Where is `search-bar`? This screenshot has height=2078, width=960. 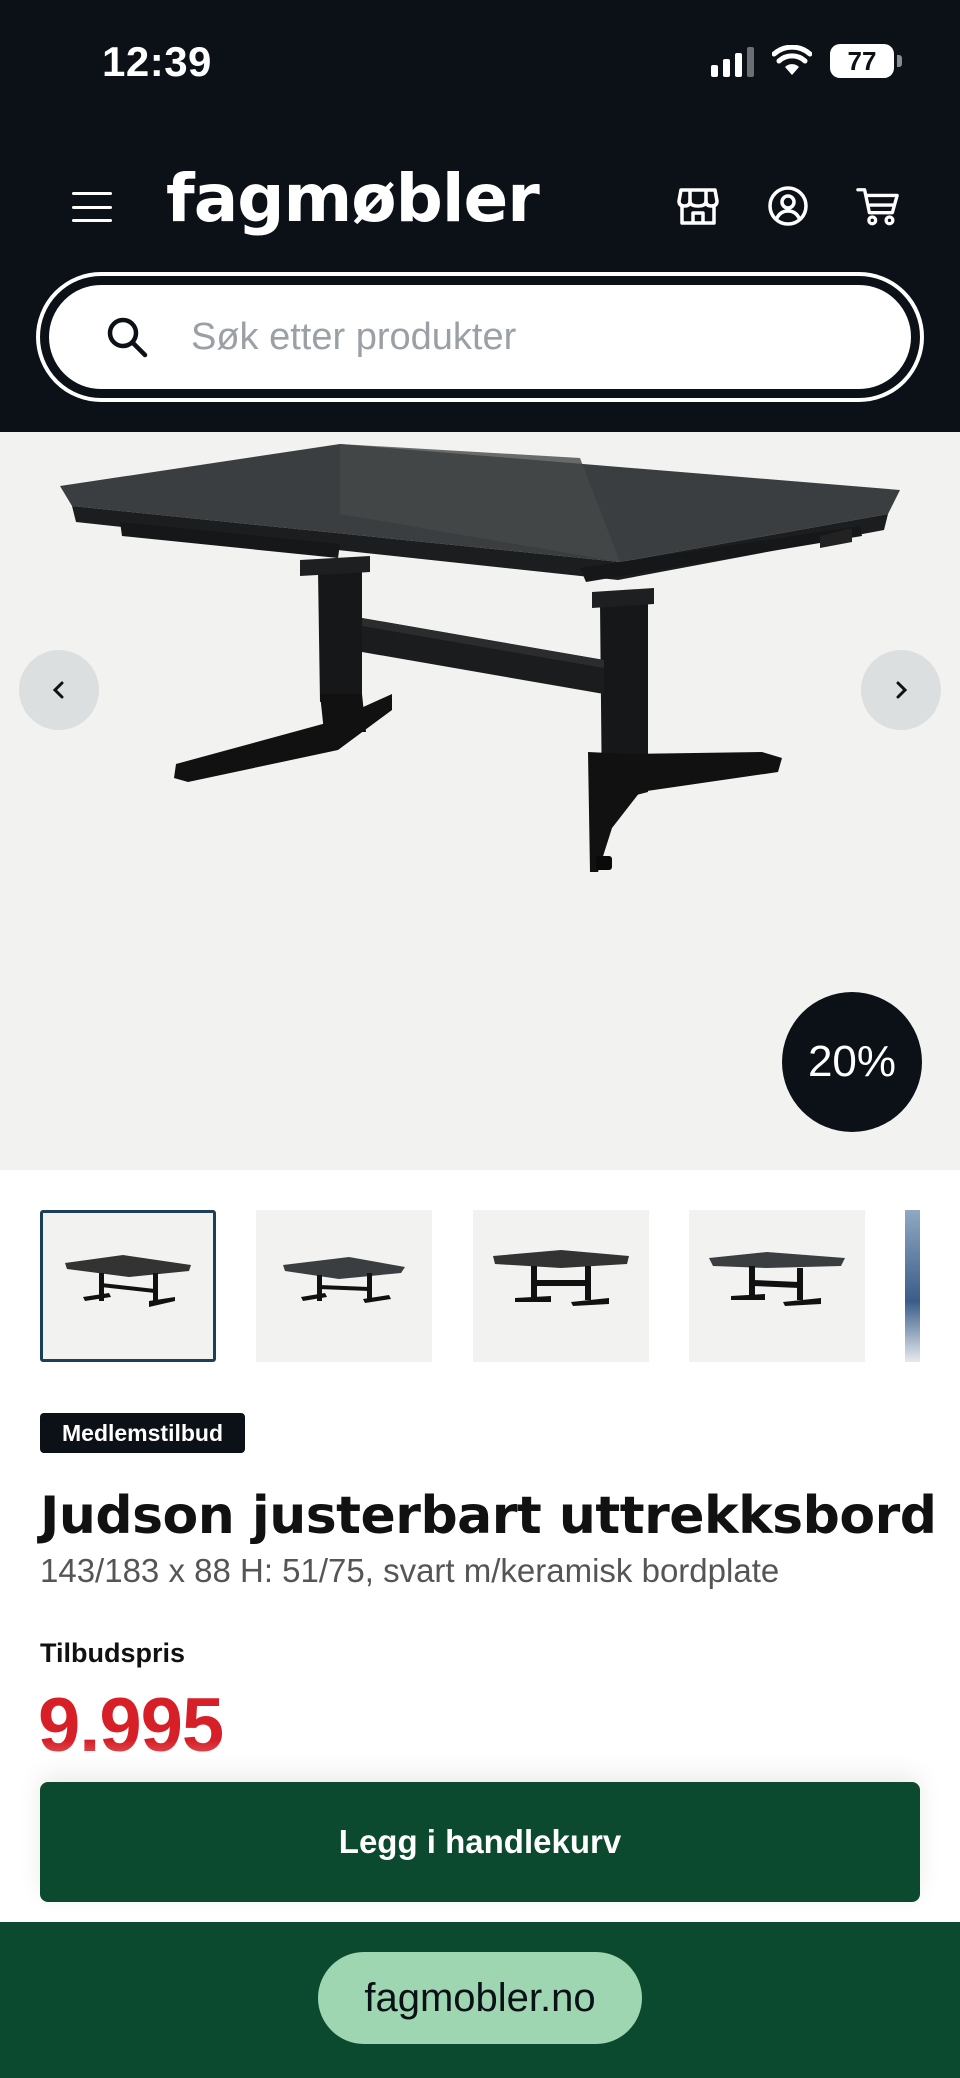 search-bar is located at coordinates (480, 337).